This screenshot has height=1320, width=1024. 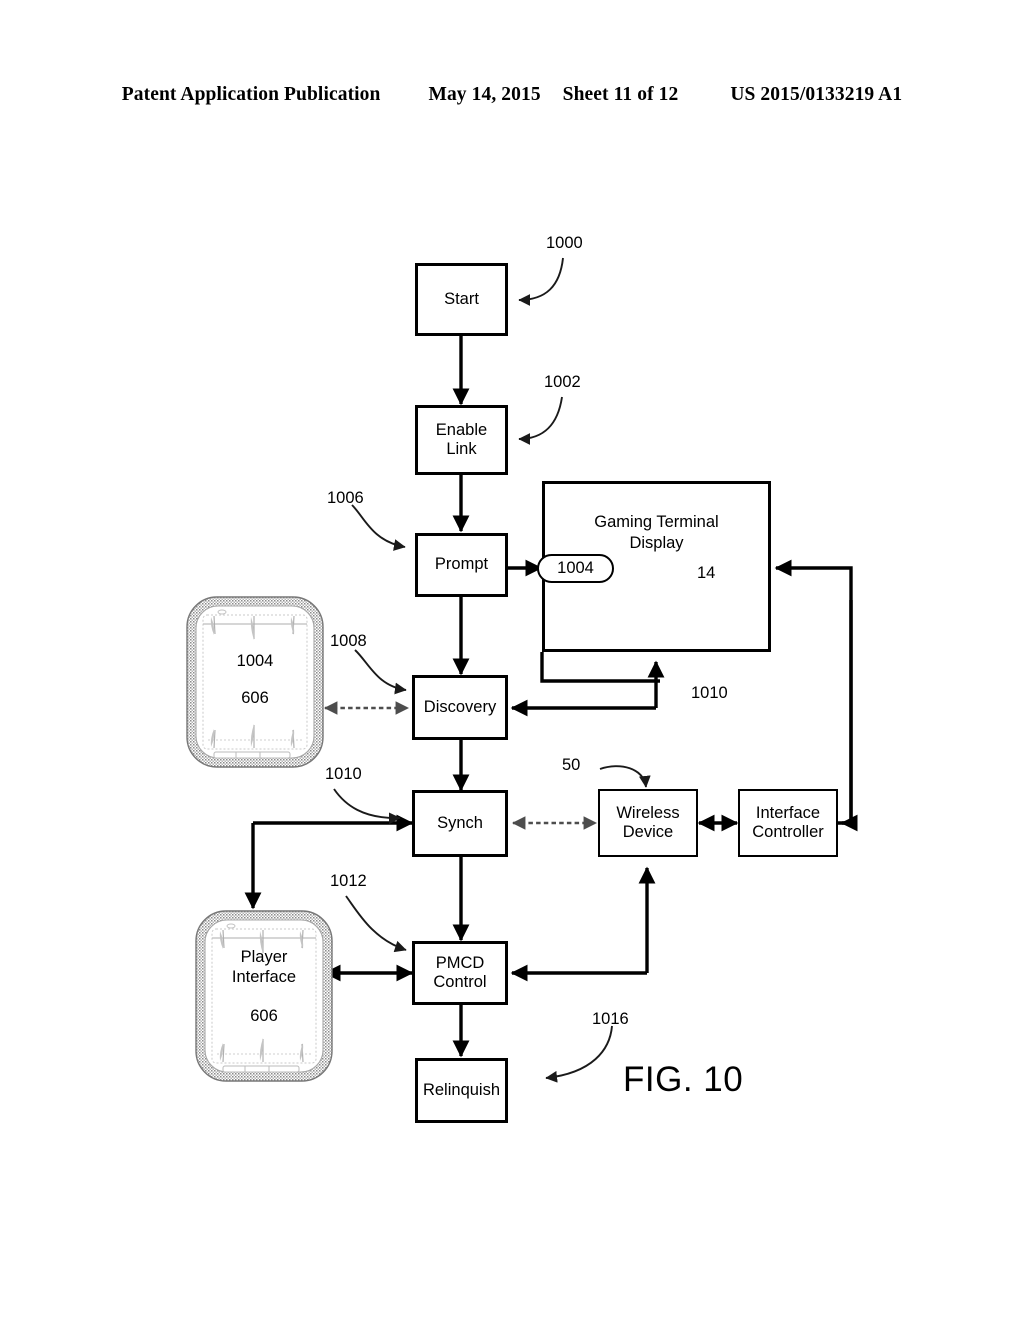 What do you see at coordinates (656, 532) in the screenshot?
I see `gaming-terminal-display-title: Gaming Terminal Display` at bounding box center [656, 532].